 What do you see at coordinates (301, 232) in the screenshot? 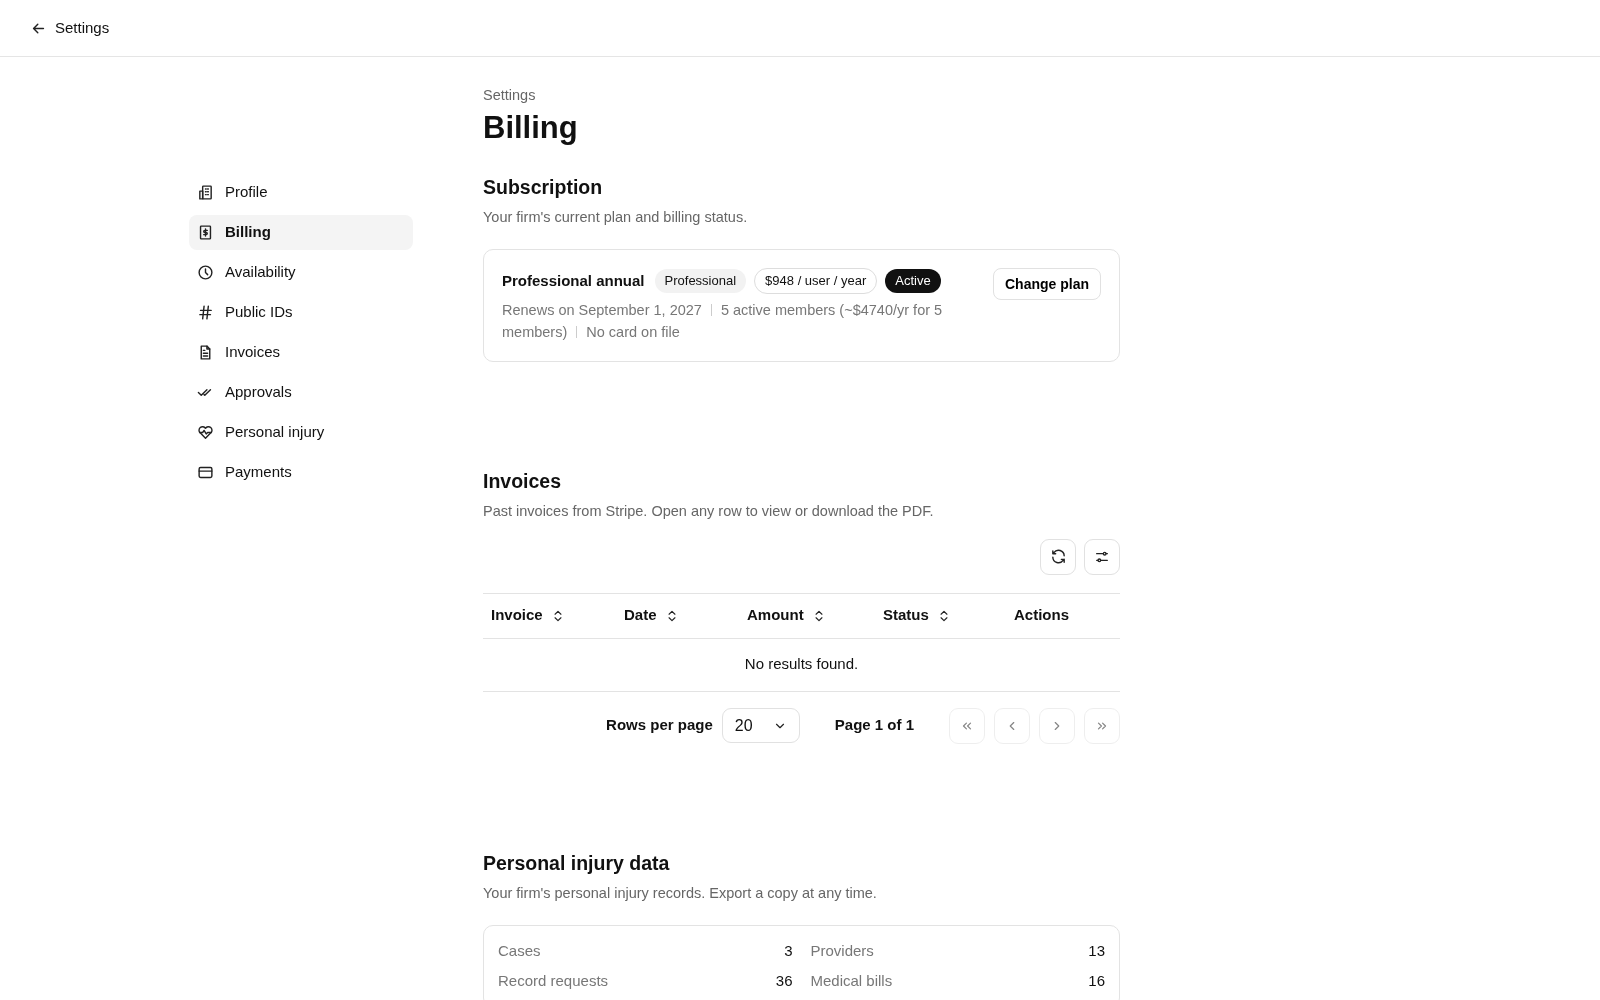
I see `sidebar-item: Billing` at bounding box center [301, 232].